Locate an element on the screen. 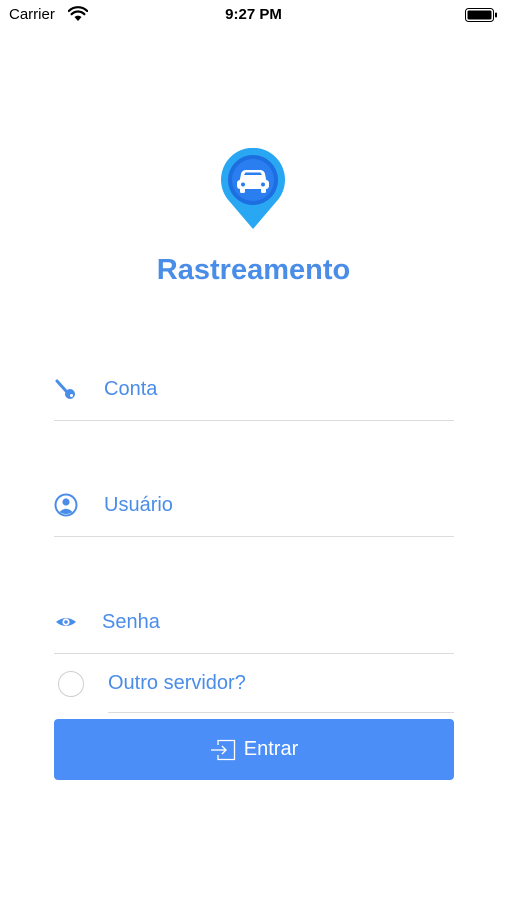  login-button: Entrar is located at coordinates (254, 749).